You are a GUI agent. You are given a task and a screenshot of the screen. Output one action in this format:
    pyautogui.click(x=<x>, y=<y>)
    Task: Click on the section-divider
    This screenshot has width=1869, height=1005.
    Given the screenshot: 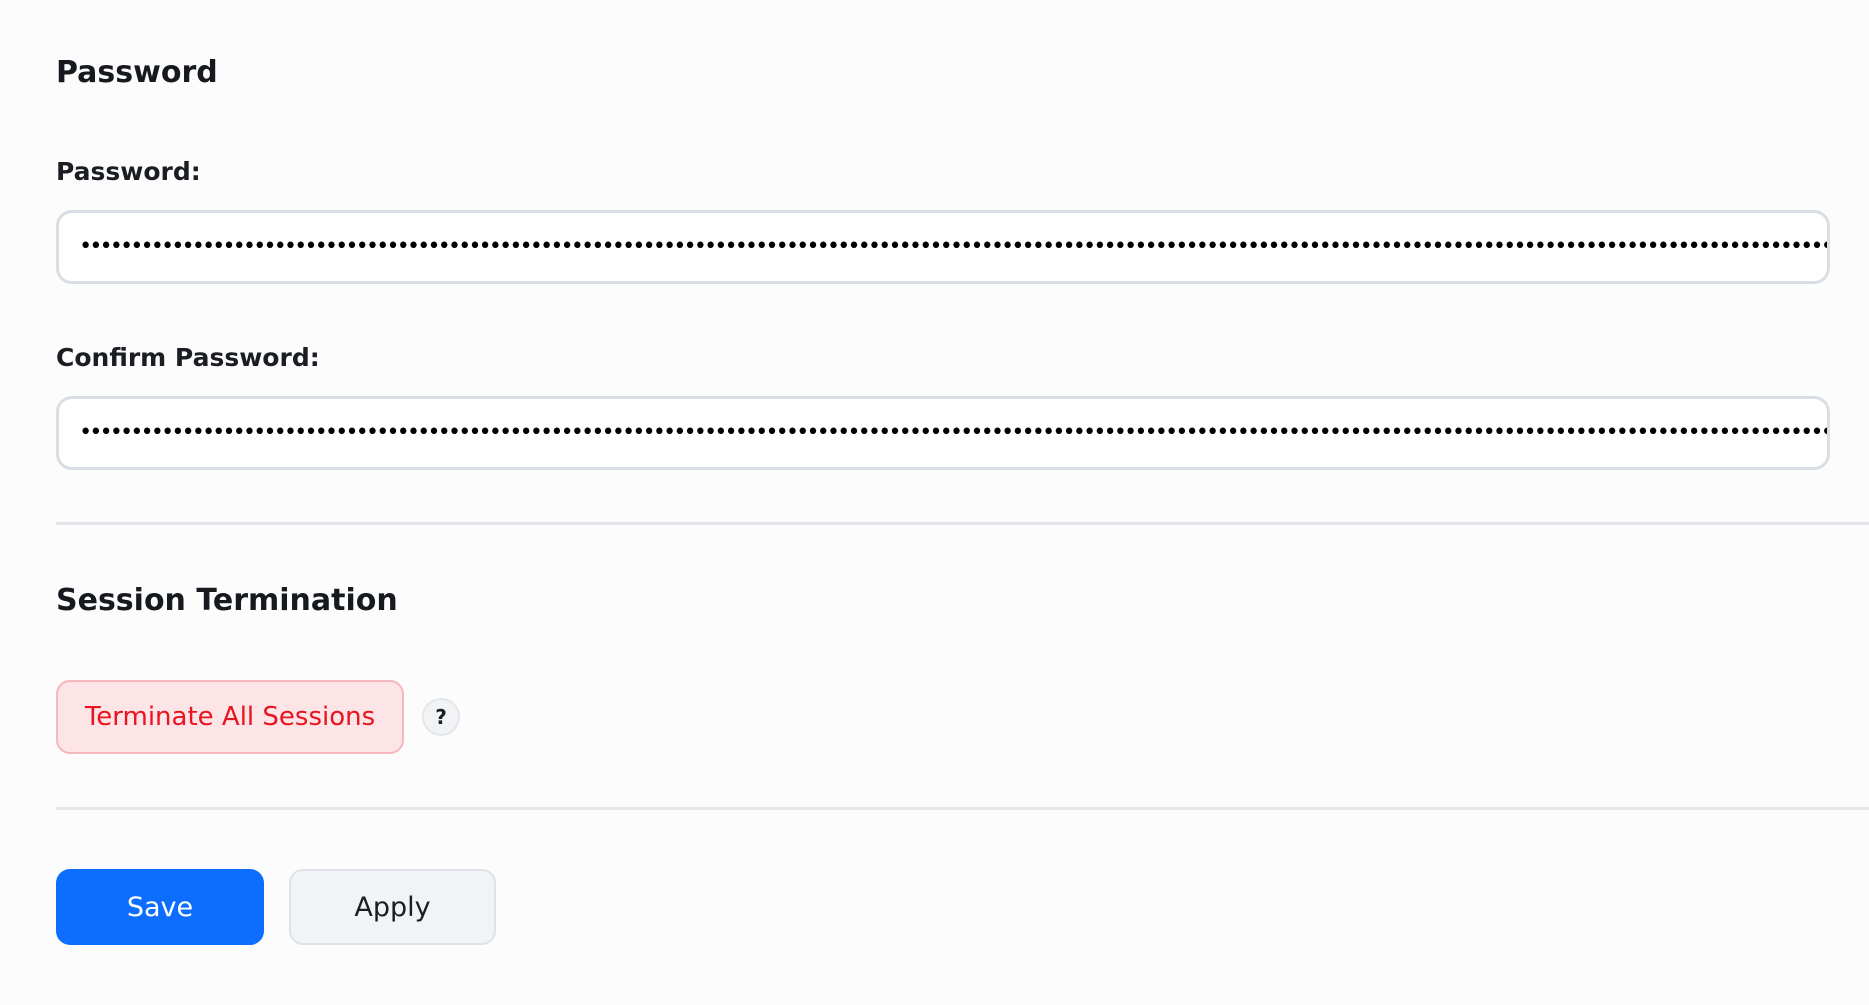 What is the action you would take?
    pyautogui.click(x=962, y=523)
    